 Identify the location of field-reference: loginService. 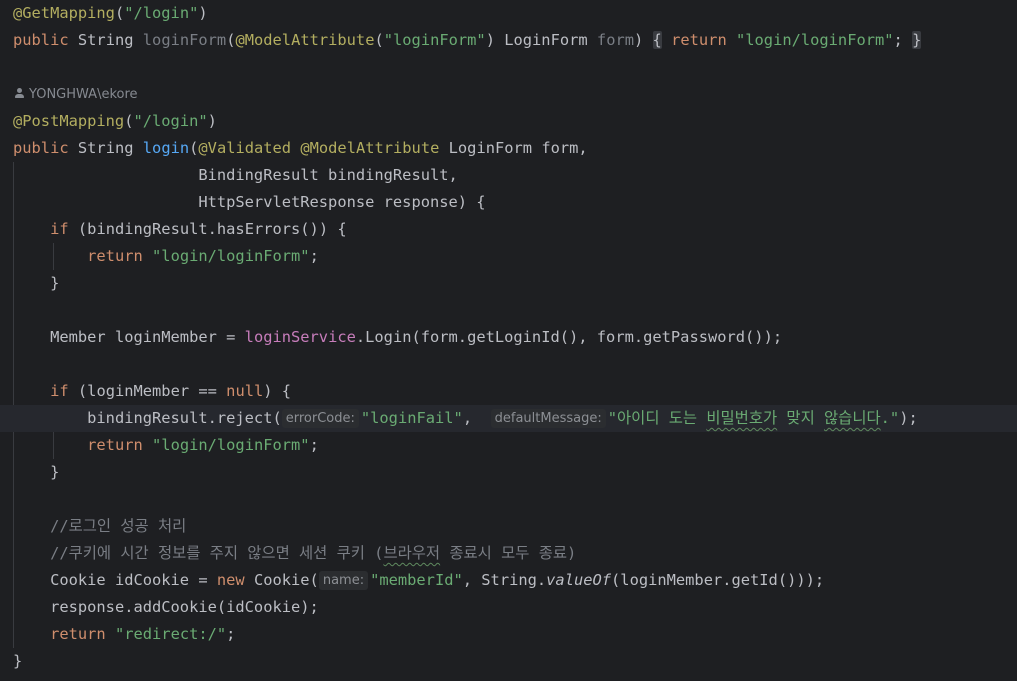
(300, 337).